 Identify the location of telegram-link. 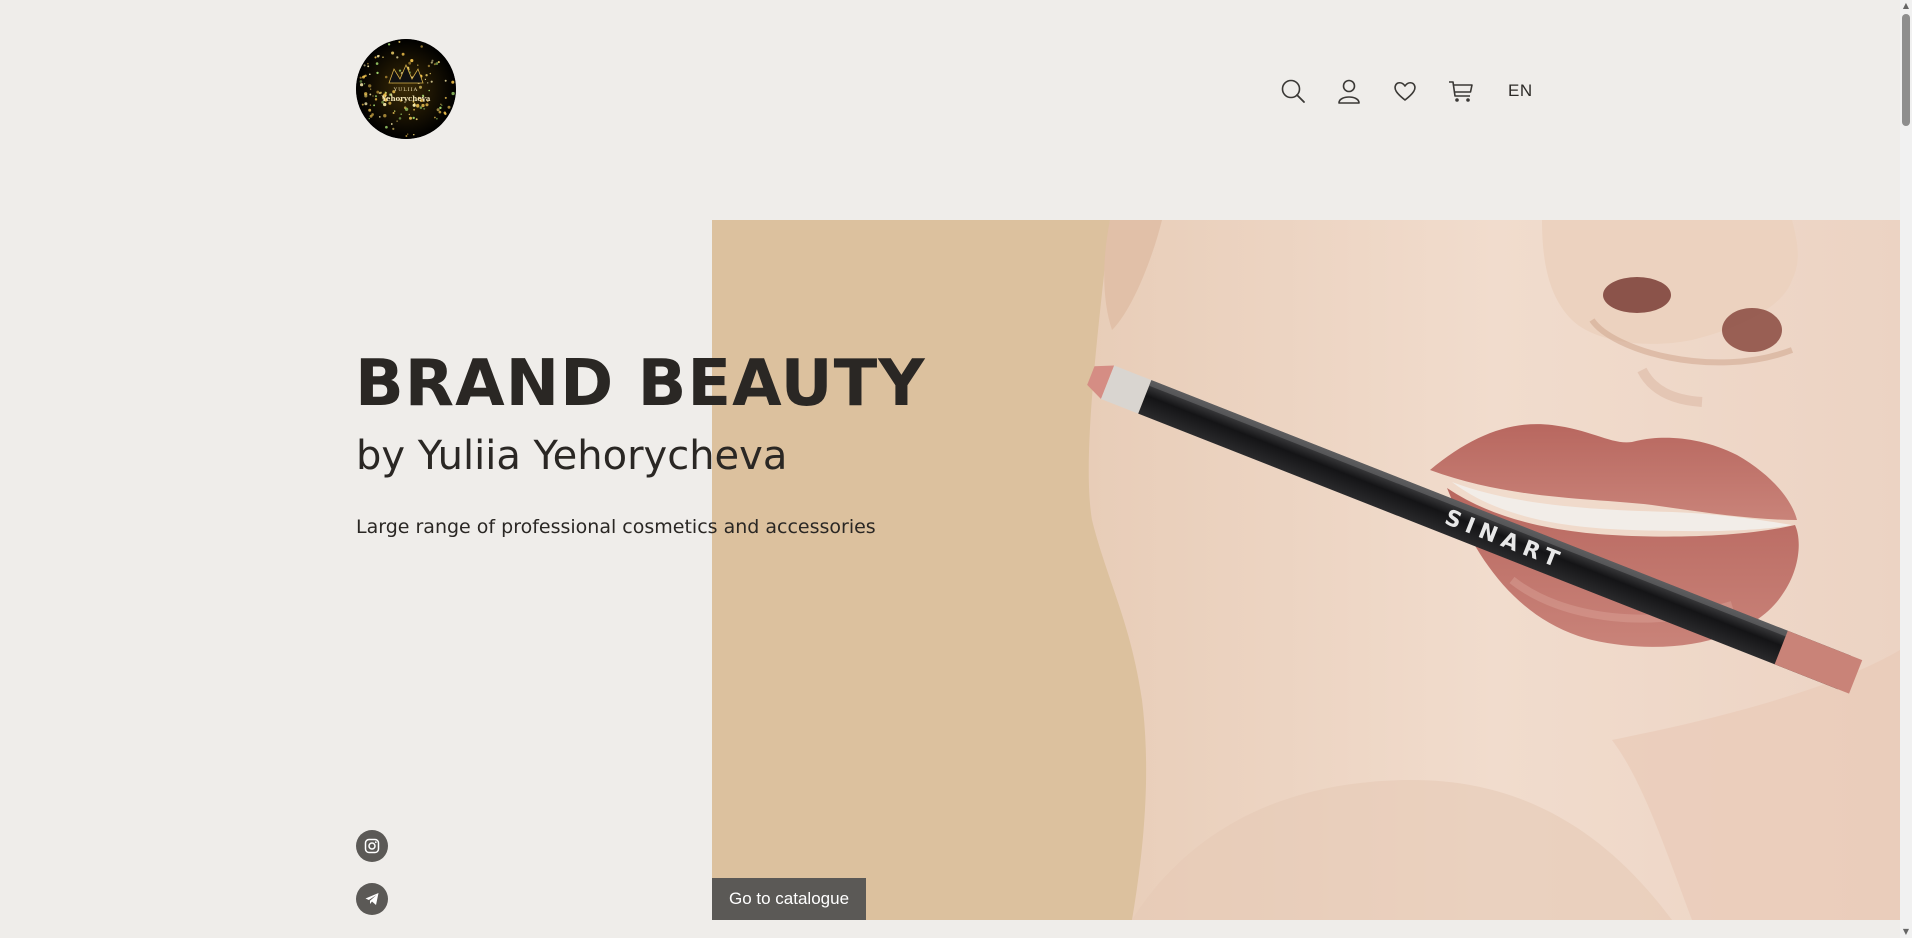
(372, 899).